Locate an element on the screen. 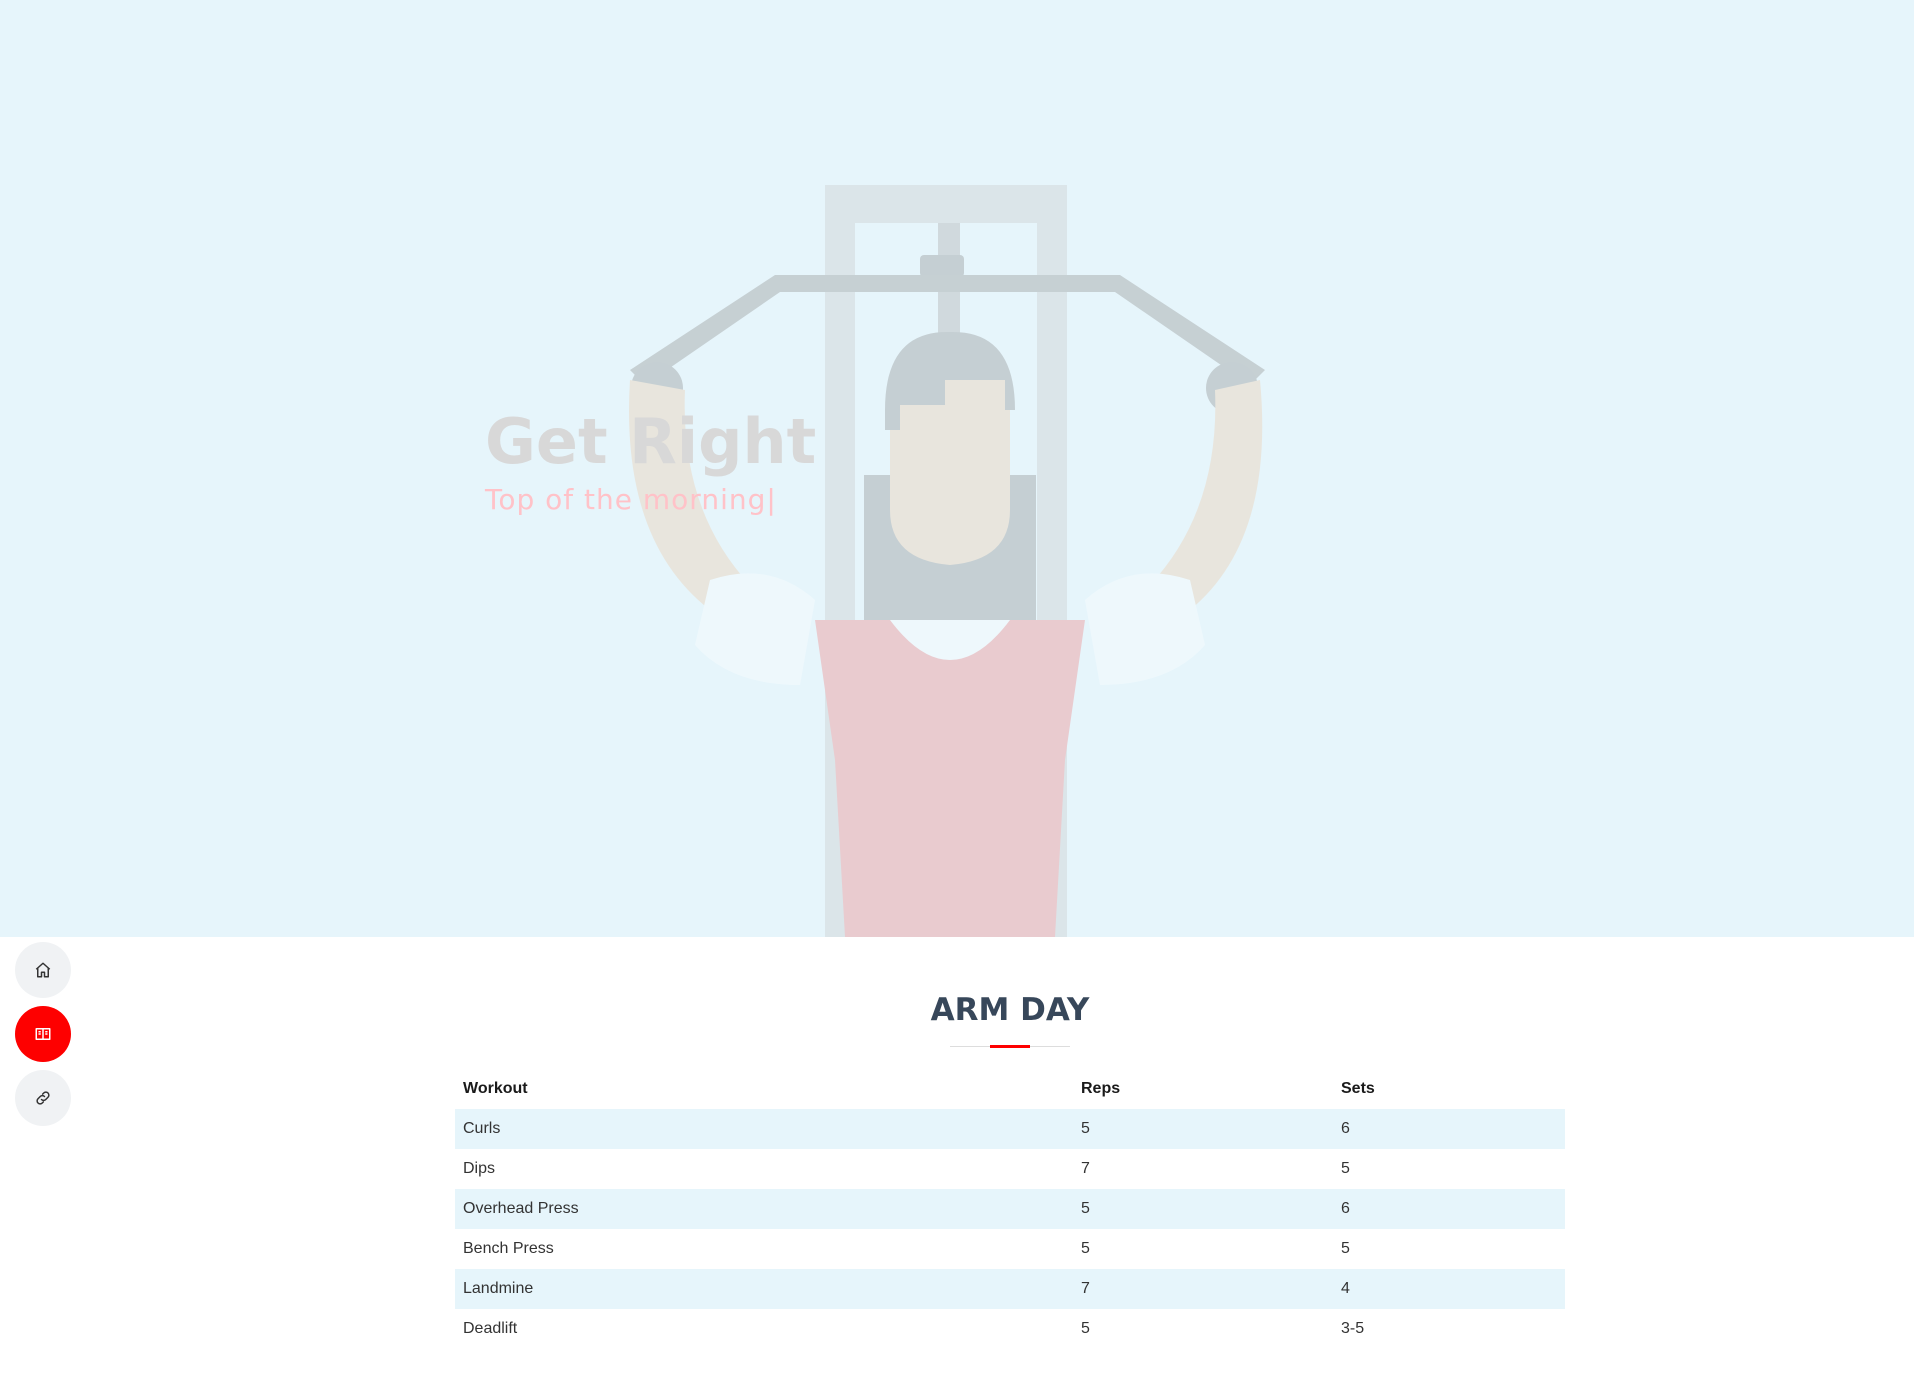 The image size is (1914, 1375). home-icon is located at coordinates (43, 970).